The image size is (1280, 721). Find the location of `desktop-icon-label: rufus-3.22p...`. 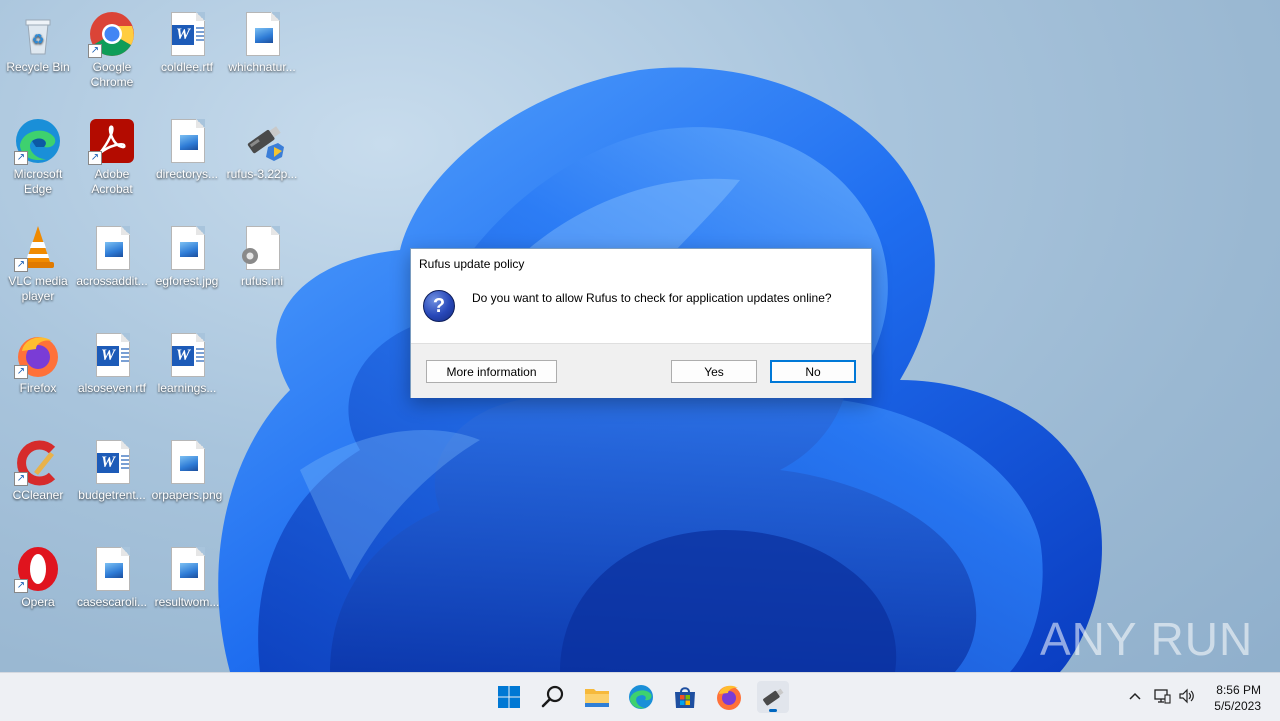

desktop-icon-label: rufus-3.22p... is located at coordinates (262, 174).